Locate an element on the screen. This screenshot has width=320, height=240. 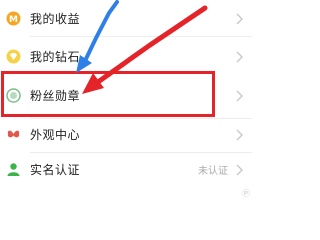
red-arrow-icon is located at coordinates (145, 49).